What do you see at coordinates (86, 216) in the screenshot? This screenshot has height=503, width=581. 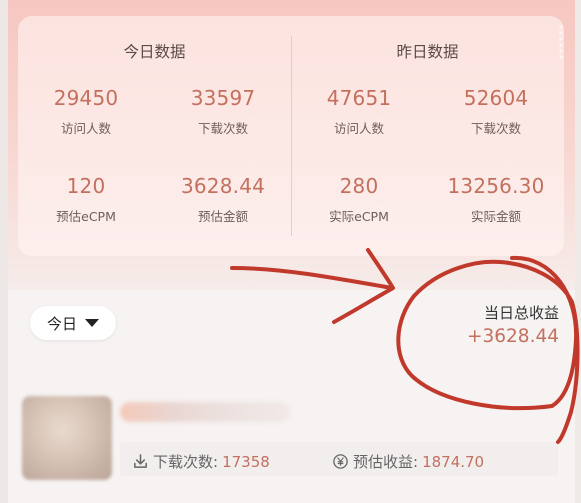 I see `today-ecpm-label: 预估eCPM` at bounding box center [86, 216].